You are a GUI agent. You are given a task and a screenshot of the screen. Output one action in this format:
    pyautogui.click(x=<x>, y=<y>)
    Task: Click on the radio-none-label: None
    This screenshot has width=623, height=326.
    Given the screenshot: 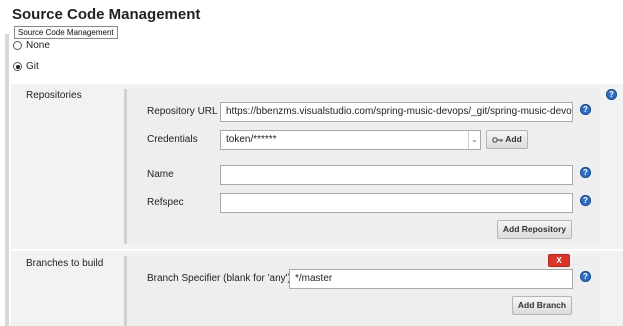 What is the action you would take?
    pyautogui.click(x=38, y=45)
    